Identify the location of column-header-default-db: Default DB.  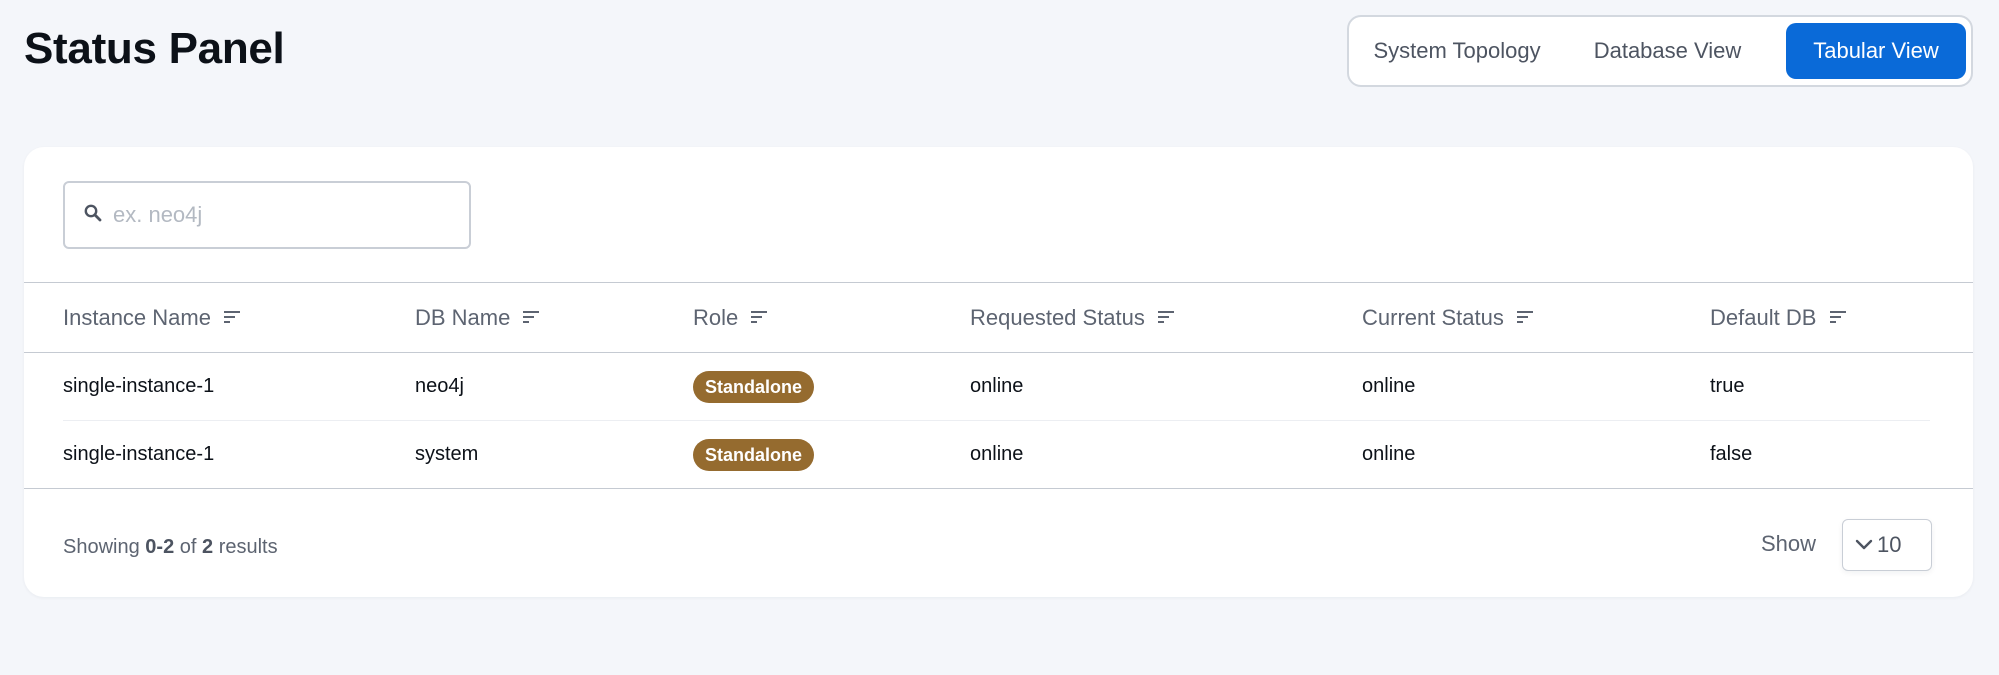
(1820, 318).